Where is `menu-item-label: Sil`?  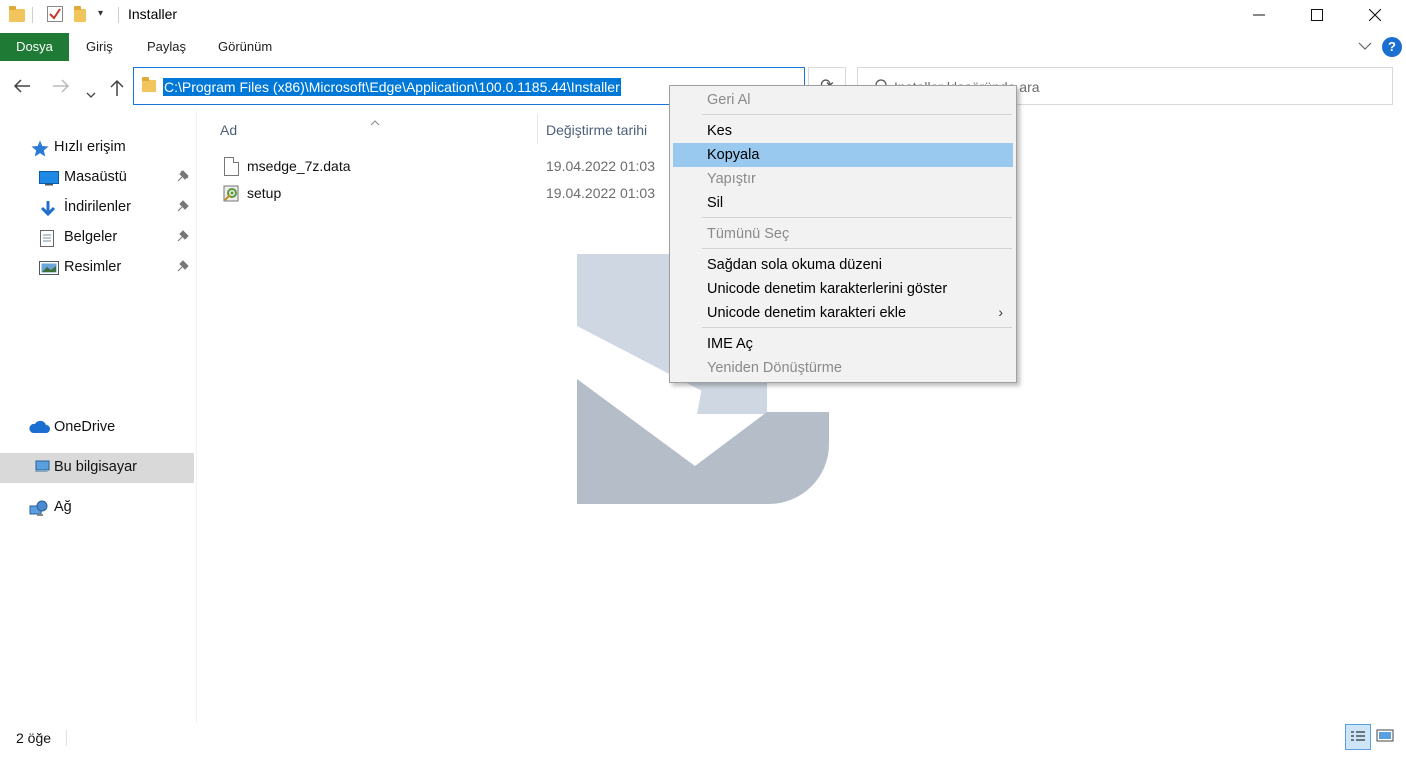 menu-item-label: Sil is located at coordinates (715, 203).